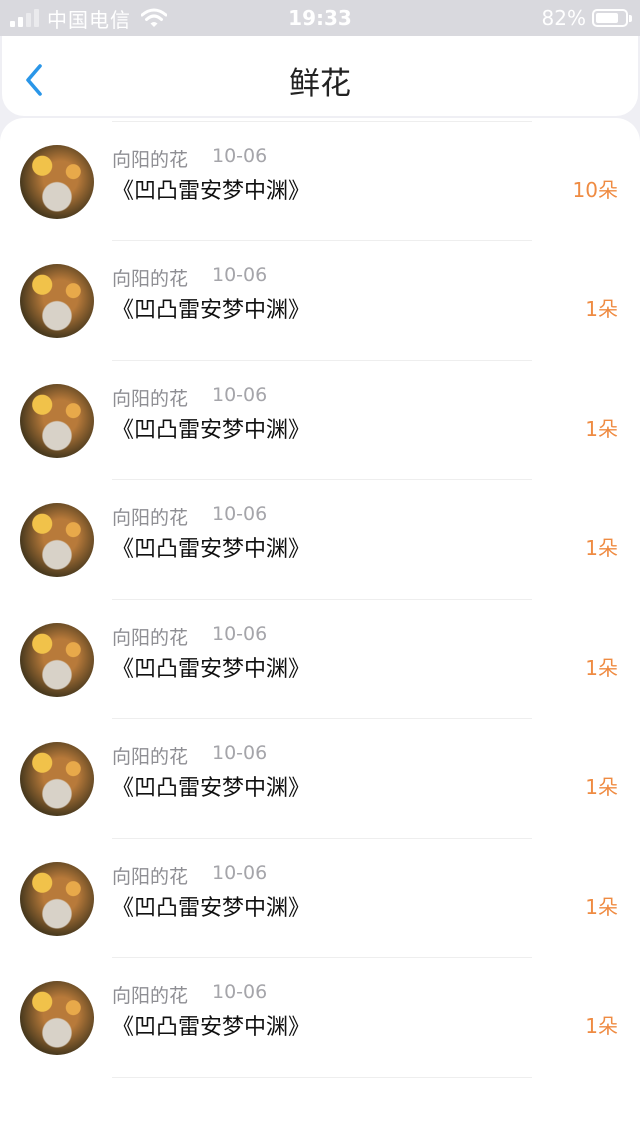 This screenshot has height=1139, width=640. I want to click on battery-icon, so click(612, 18).